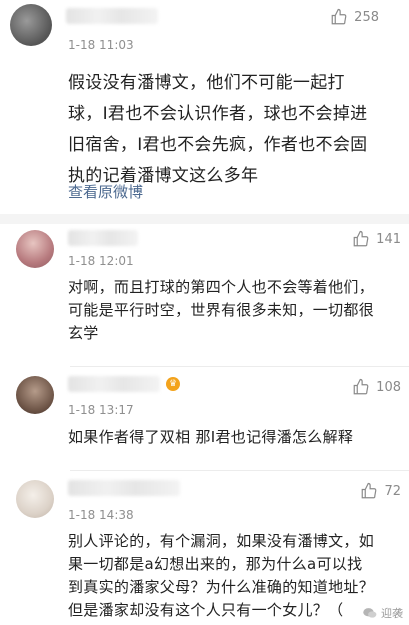 The width and height of the screenshot is (409, 625). Describe the element at coordinates (101, 45) in the screenshot. I see `timestamp: 1-18 11:03` at that location.